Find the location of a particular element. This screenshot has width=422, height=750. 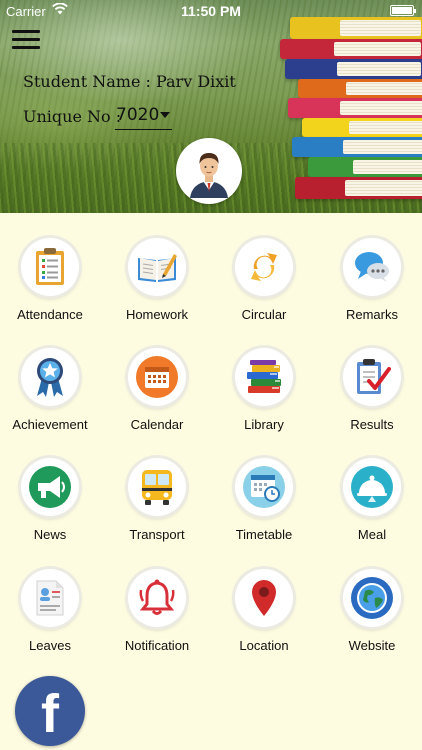

tile-label: Meal is located at coordinates (372, 534).